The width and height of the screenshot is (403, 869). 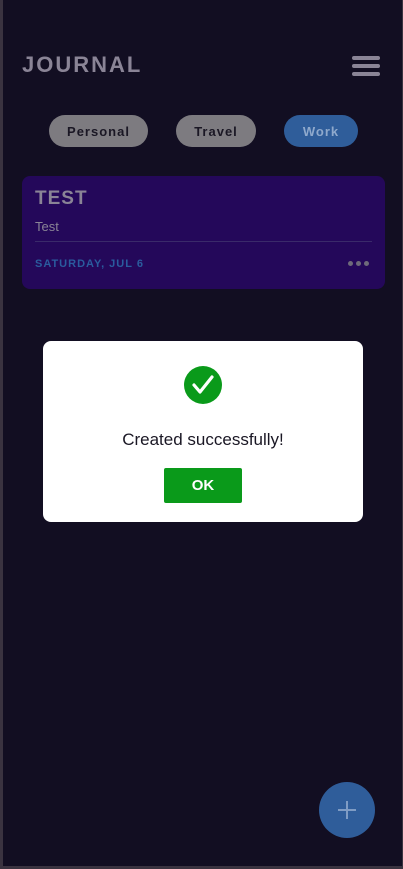 What do you see at coordinates (203, 232) in the screenshot?
I see `journal-entry-card: TEST Test SATURDAY, JUL 6` at bounding box center [203, 232].